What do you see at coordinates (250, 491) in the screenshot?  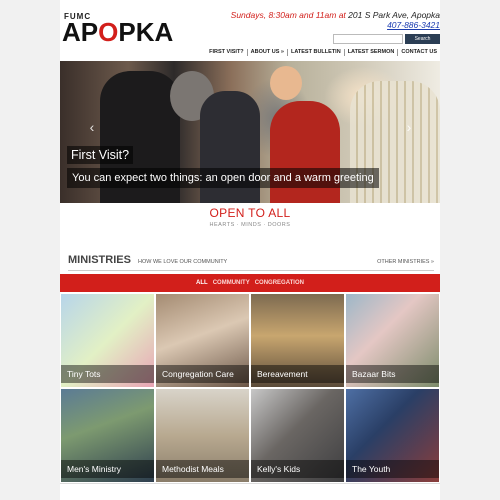 I see `page-footer-edge` at bounding box center [250, 491].